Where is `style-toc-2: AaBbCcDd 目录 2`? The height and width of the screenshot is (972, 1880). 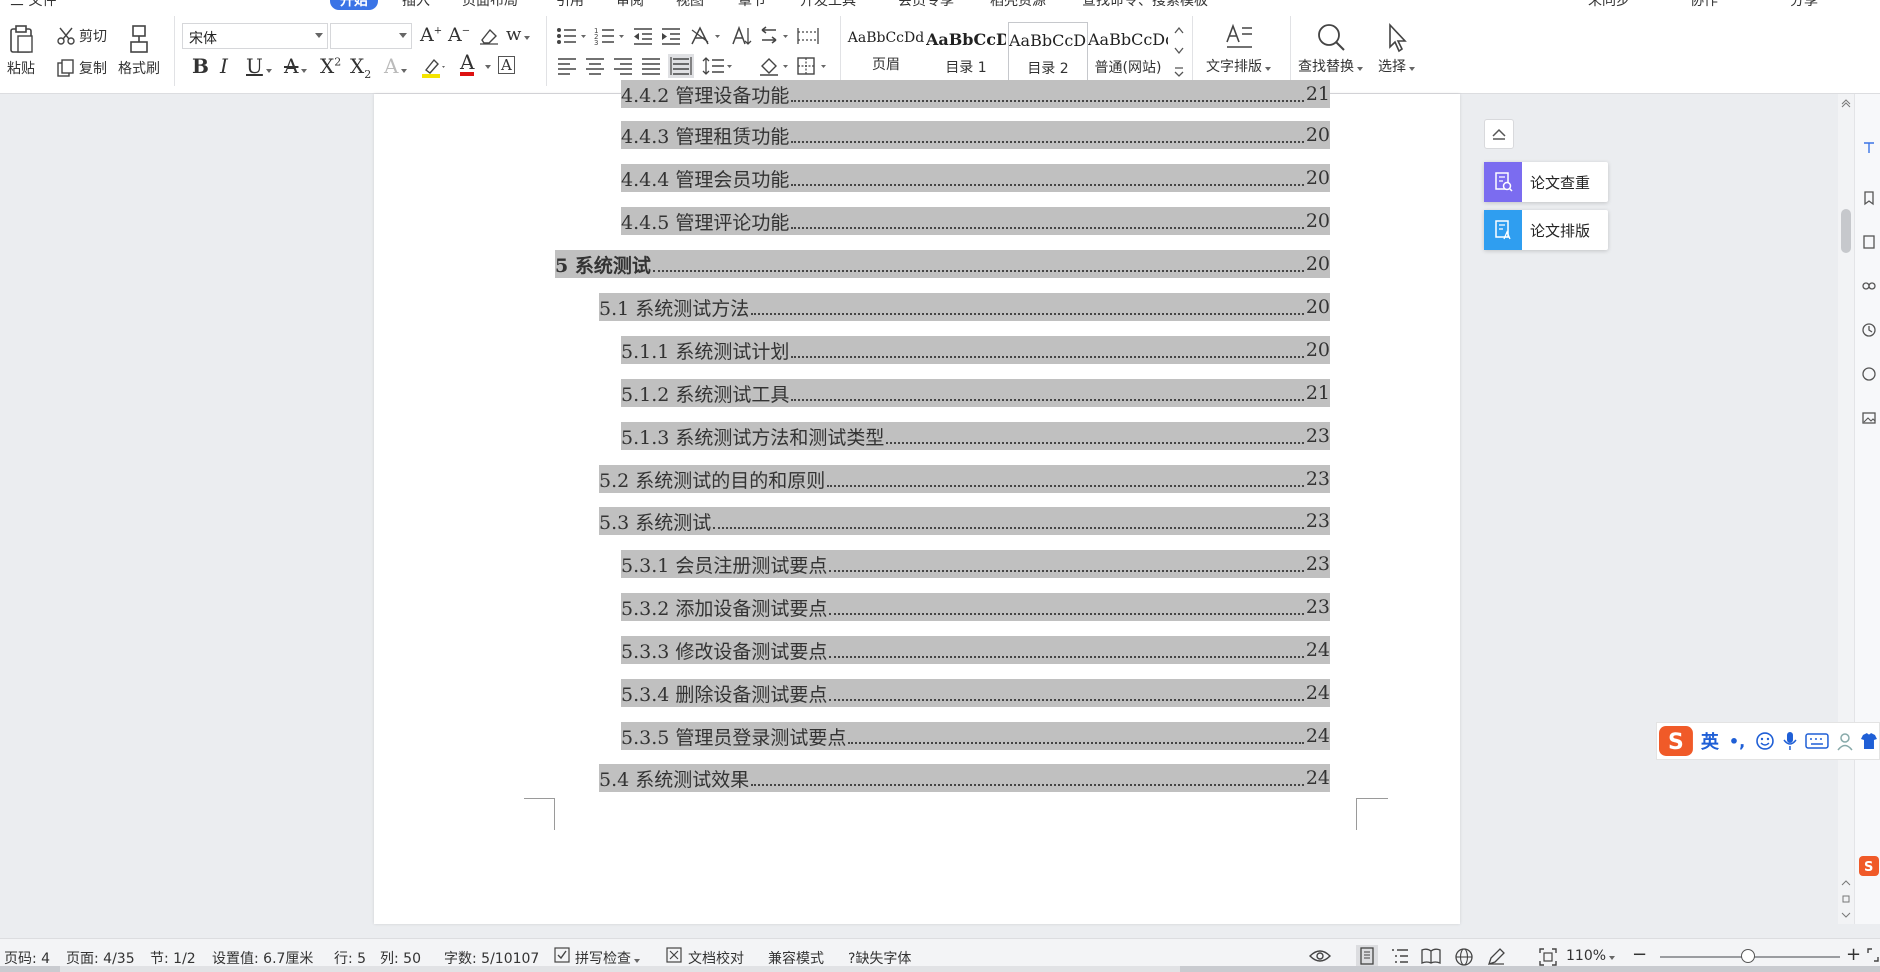 style-toc-2: AaBbCcDd 目录 2 is located at coordinates (1048, 52).